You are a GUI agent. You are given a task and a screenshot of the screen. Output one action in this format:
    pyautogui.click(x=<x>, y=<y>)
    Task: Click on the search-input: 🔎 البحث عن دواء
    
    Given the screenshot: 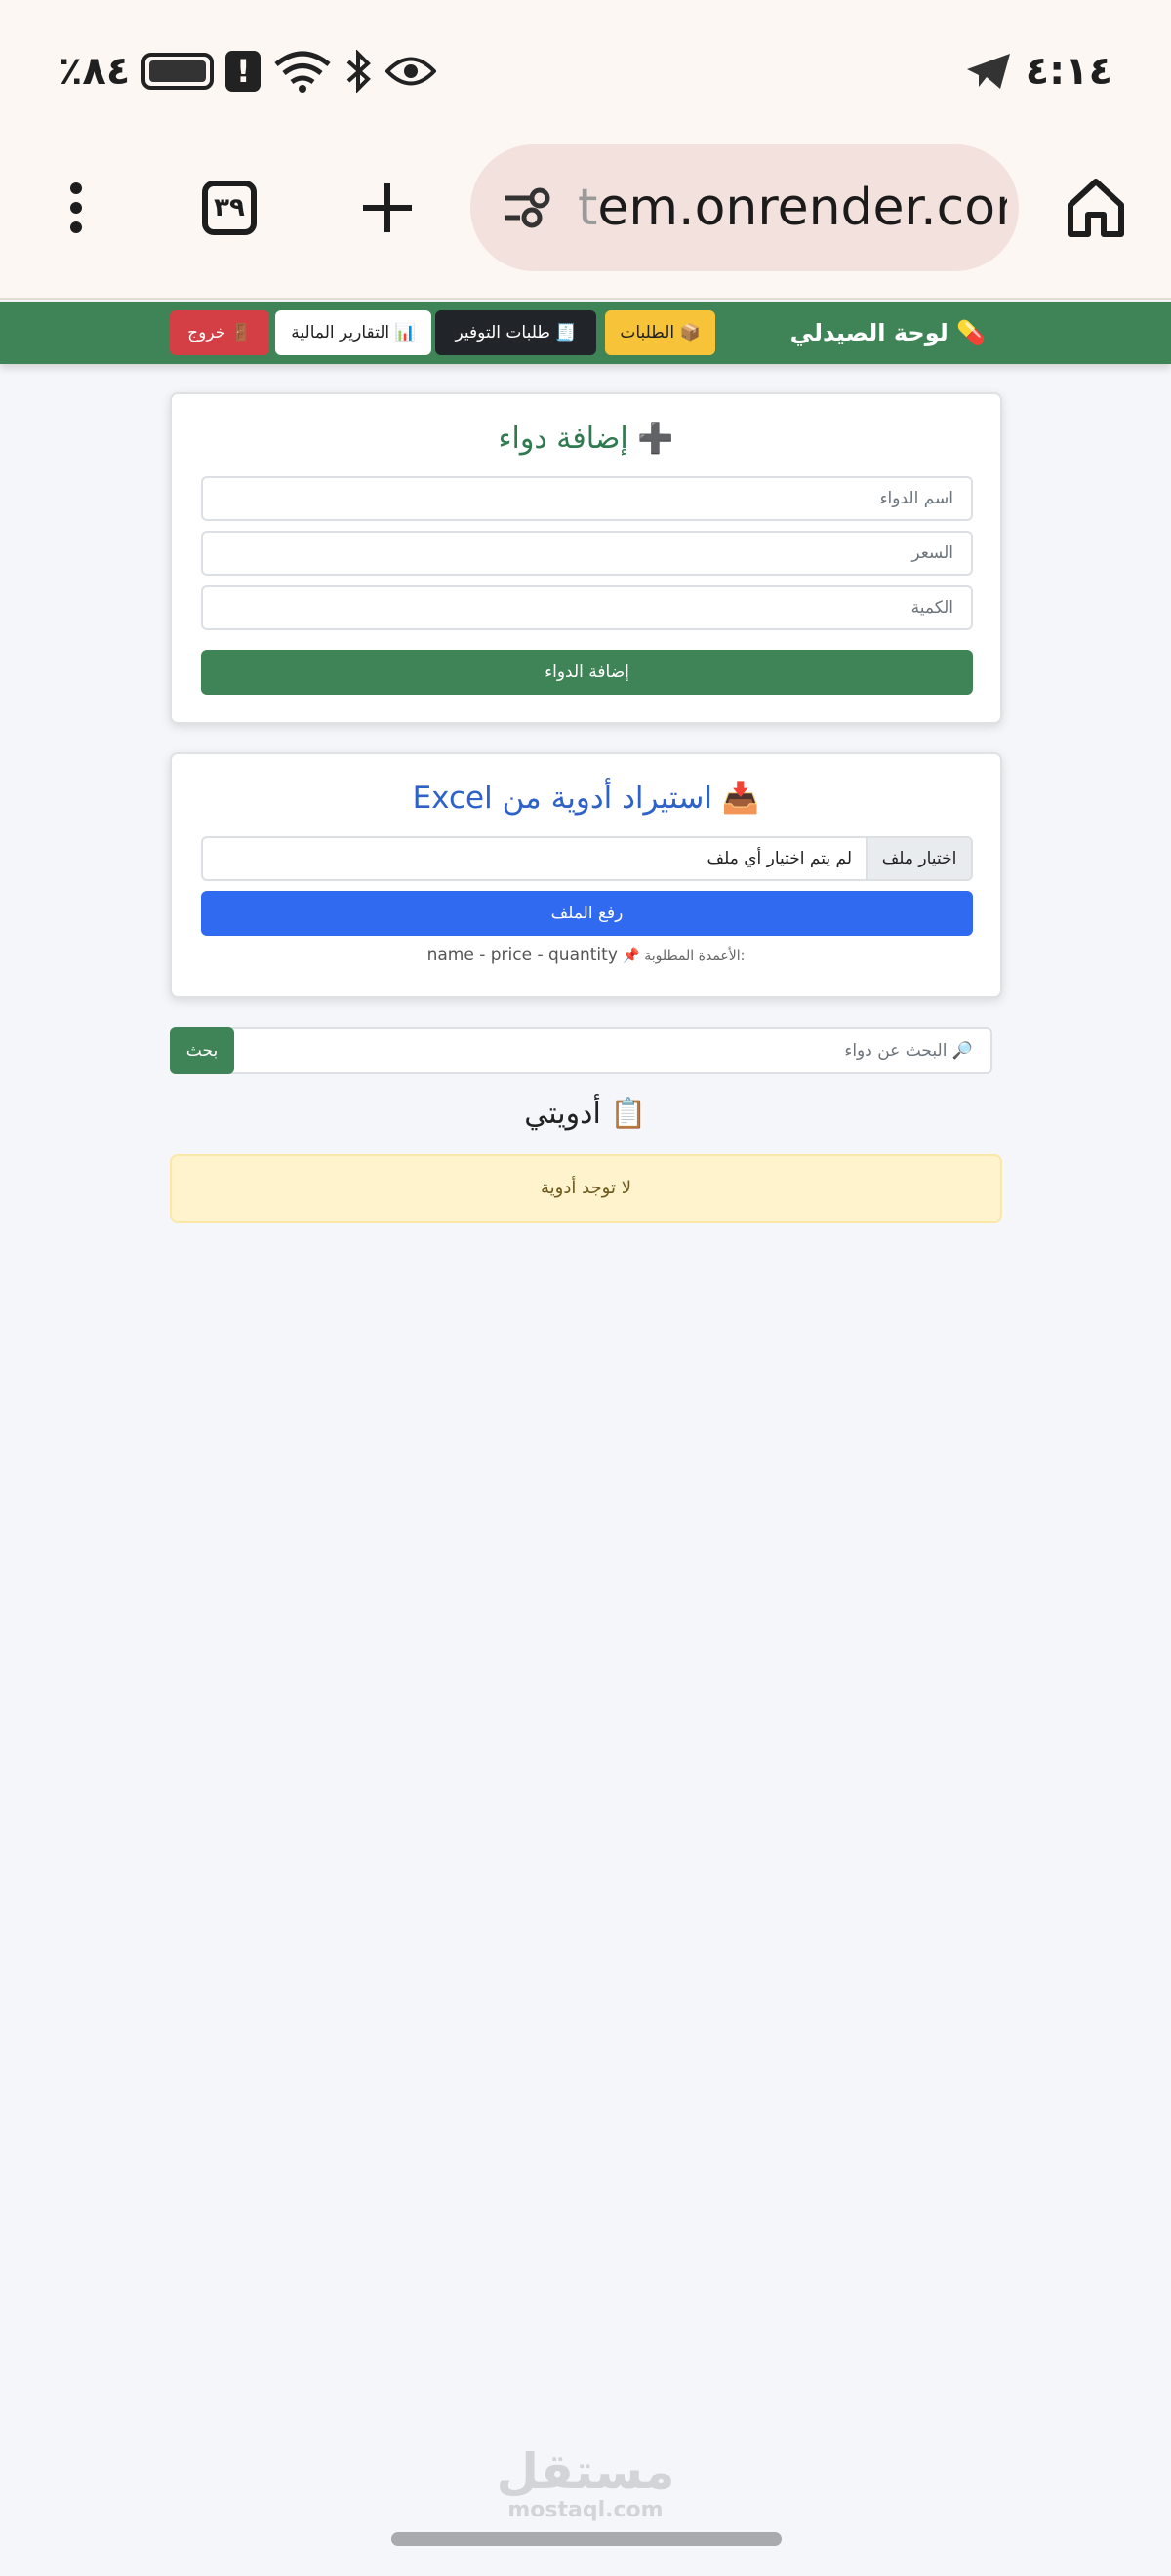 What is the action you would take?
    pyautogui.click(x=610, y=1050)
    